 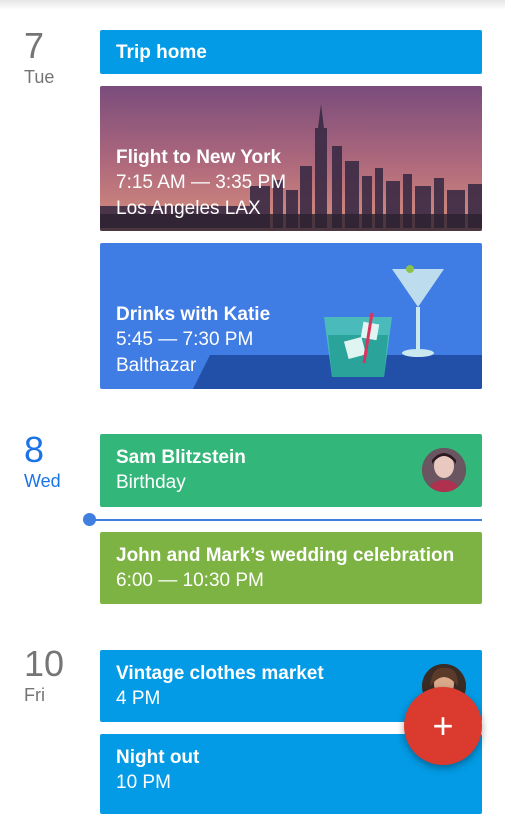 I want to click on date-10-fri: 10 Fri, so click(x=54, y=676).